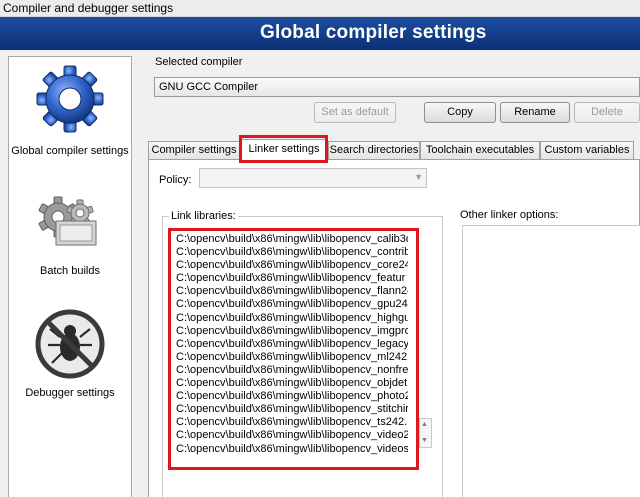 The width and height of the screenshot is (640, 497). I want to click on link-libraries-label: Link libraries:, so click(203, 216).